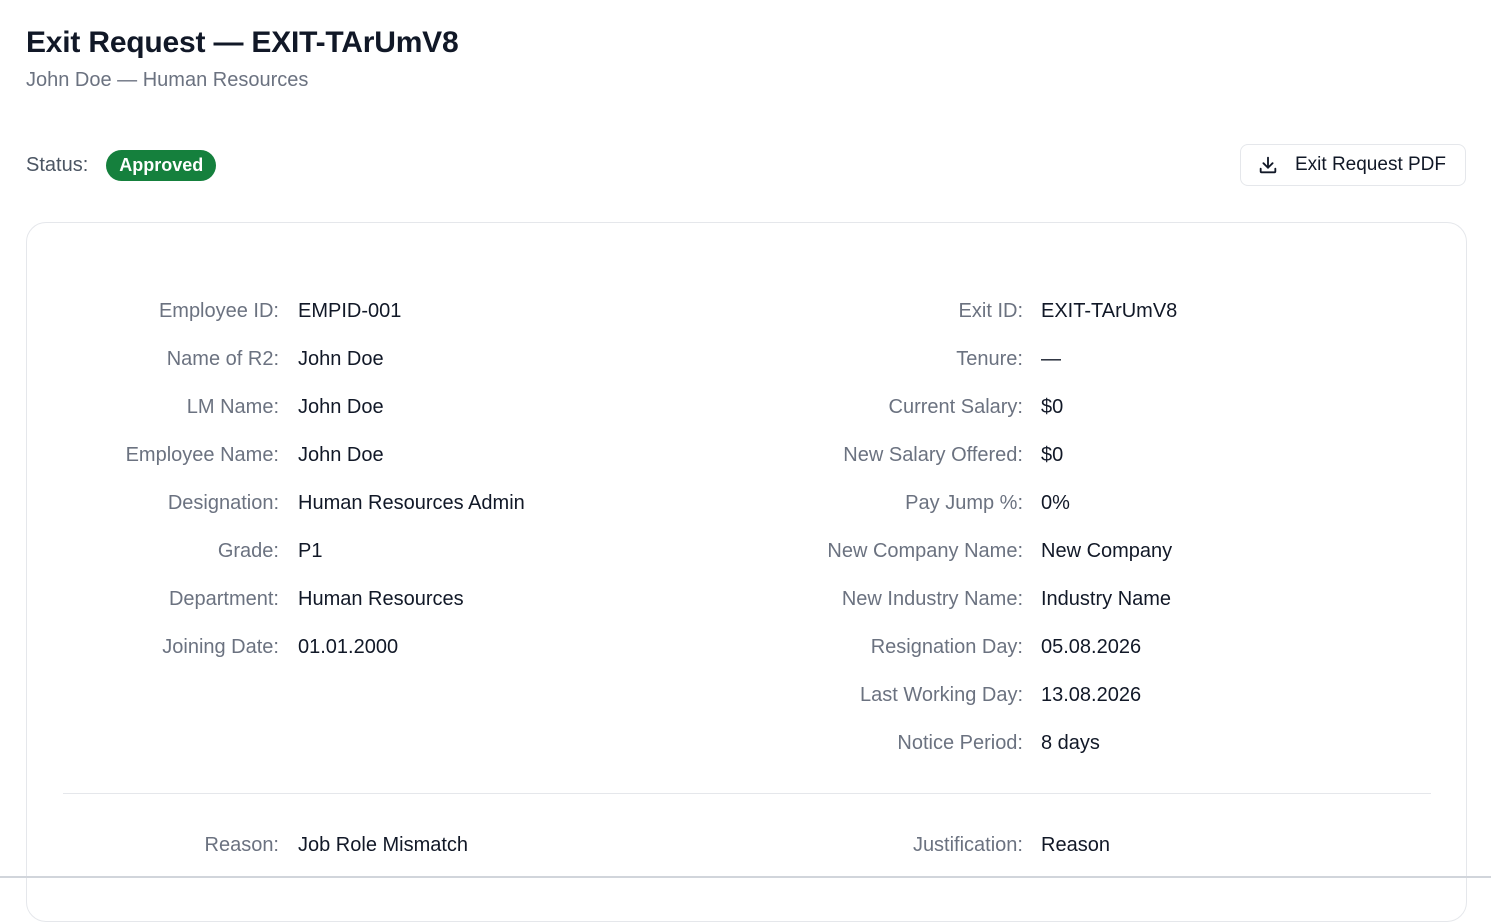 This screenshot has height=922, width=1491. I want to click on field-new-company-name: New Company Name: New Company, so click(747, 551).